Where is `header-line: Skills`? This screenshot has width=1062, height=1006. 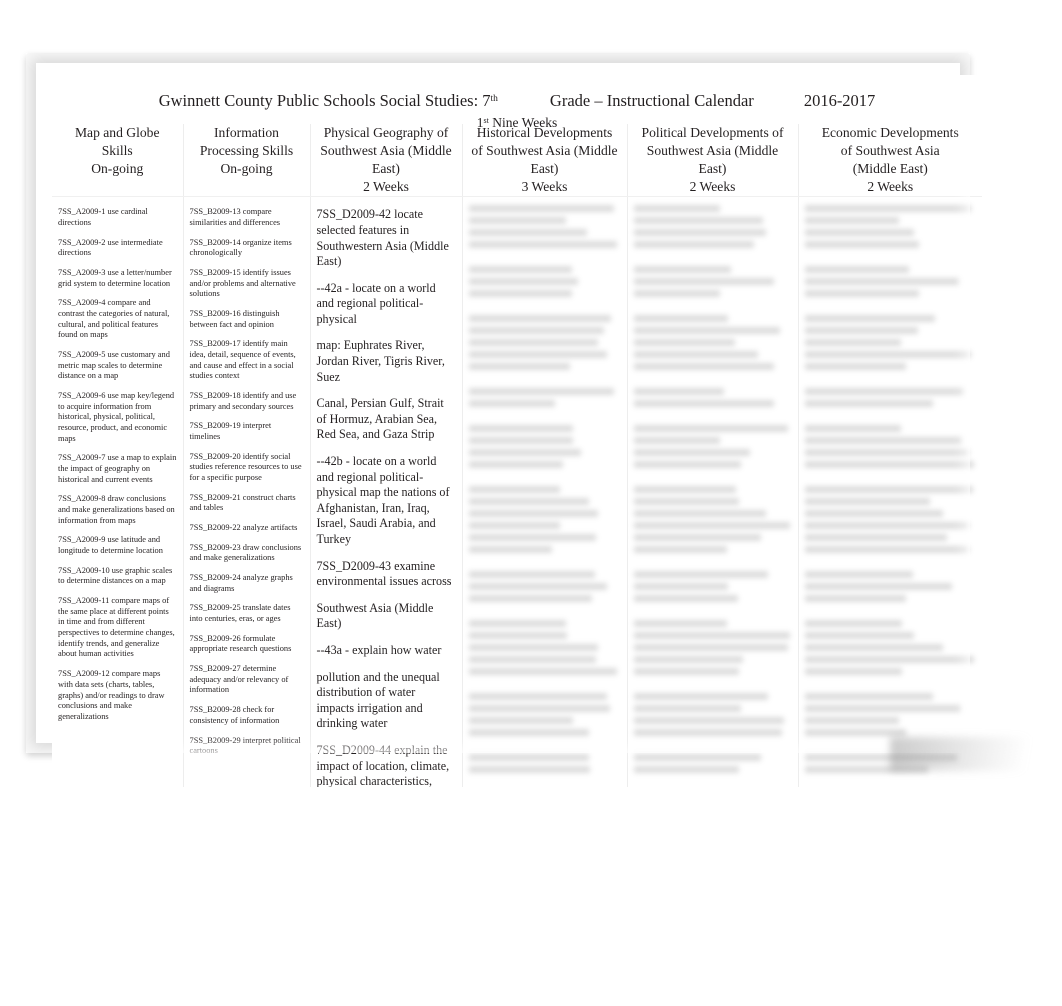 header-line: Skills is located at coordinates (117, 151).